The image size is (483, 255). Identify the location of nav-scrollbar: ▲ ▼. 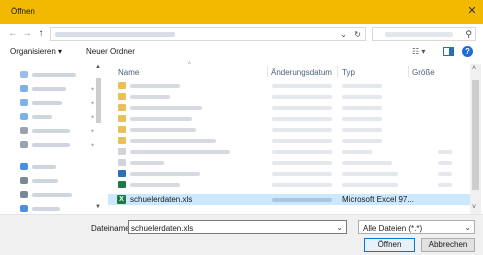
(98, 139).